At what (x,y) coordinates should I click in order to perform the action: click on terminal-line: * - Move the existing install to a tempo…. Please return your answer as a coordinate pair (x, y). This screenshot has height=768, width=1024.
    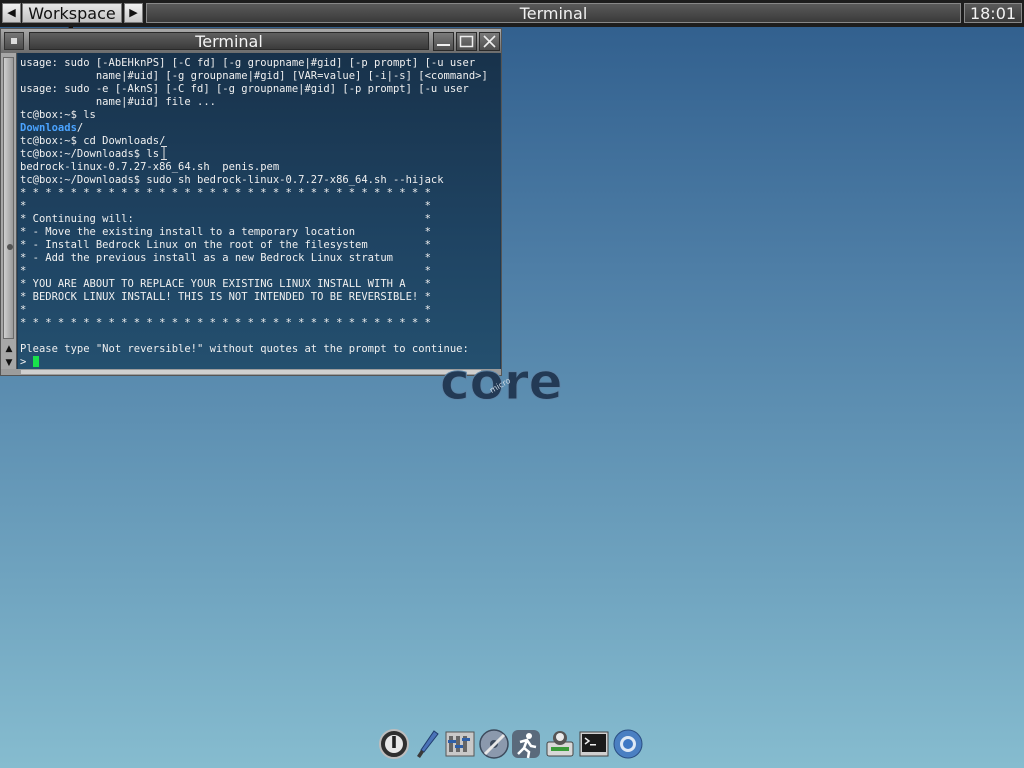
    Looking at the image, I should click on (260, 232).